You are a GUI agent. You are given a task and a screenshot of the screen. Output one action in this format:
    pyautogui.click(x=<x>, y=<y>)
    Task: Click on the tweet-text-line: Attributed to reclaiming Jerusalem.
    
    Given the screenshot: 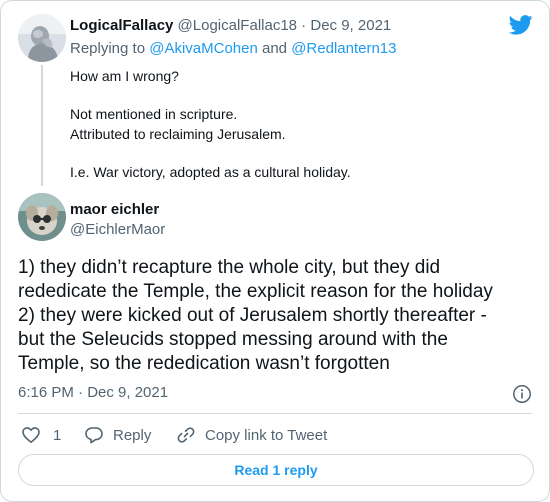 What is the action you would take?
    pyautogui.click(x=178, y=134)
    